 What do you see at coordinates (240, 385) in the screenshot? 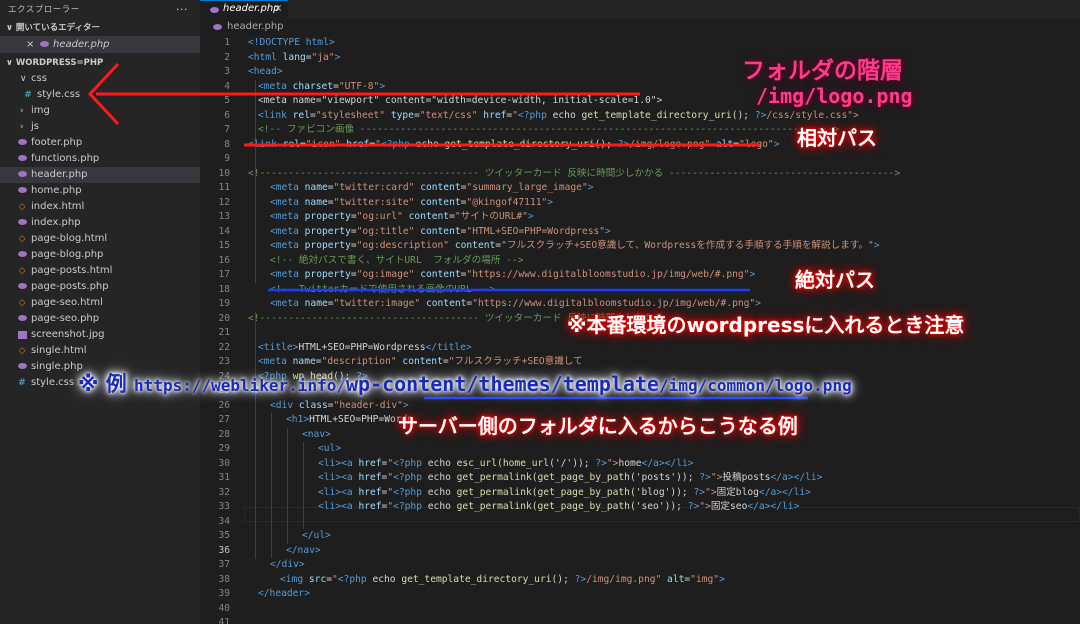
I see `example-url-domain: https://webliker.info/` at bounding box center [240, 385].